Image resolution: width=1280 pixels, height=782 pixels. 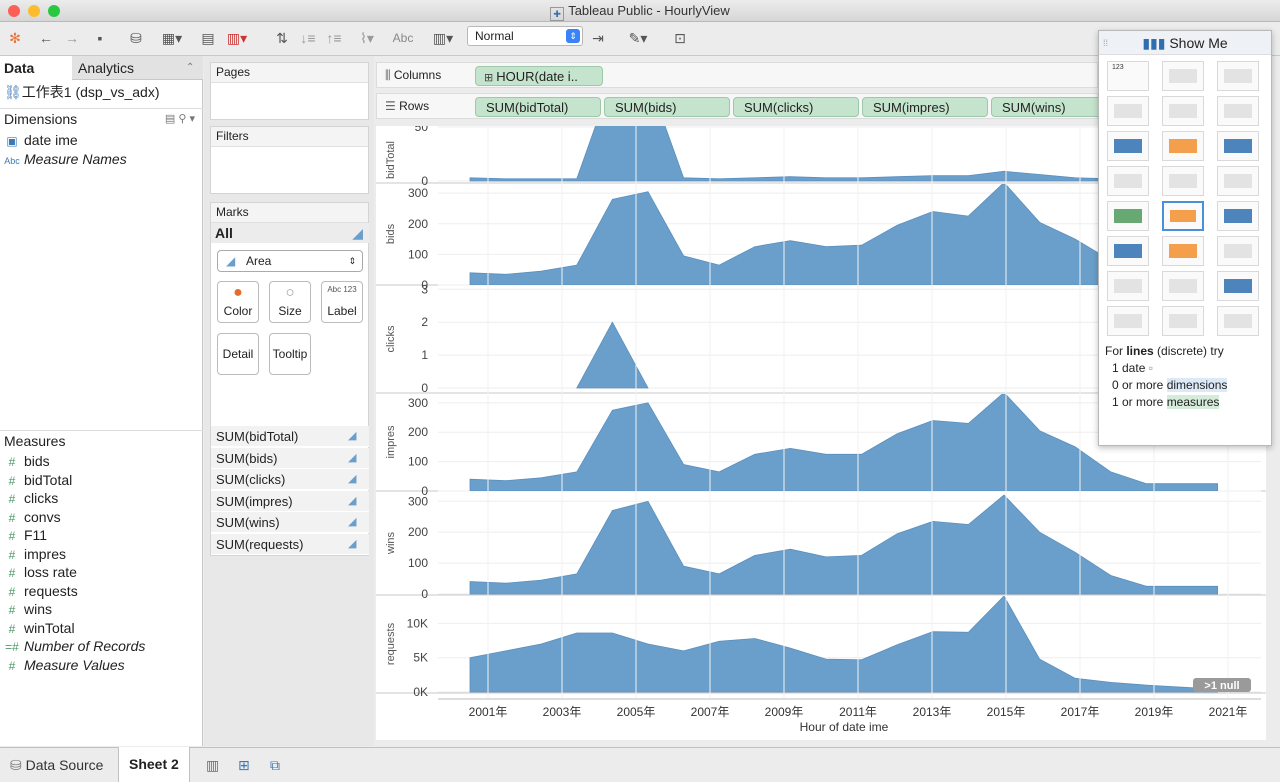 I want to click on save-icon: ▪, so click(x=100, y=38).